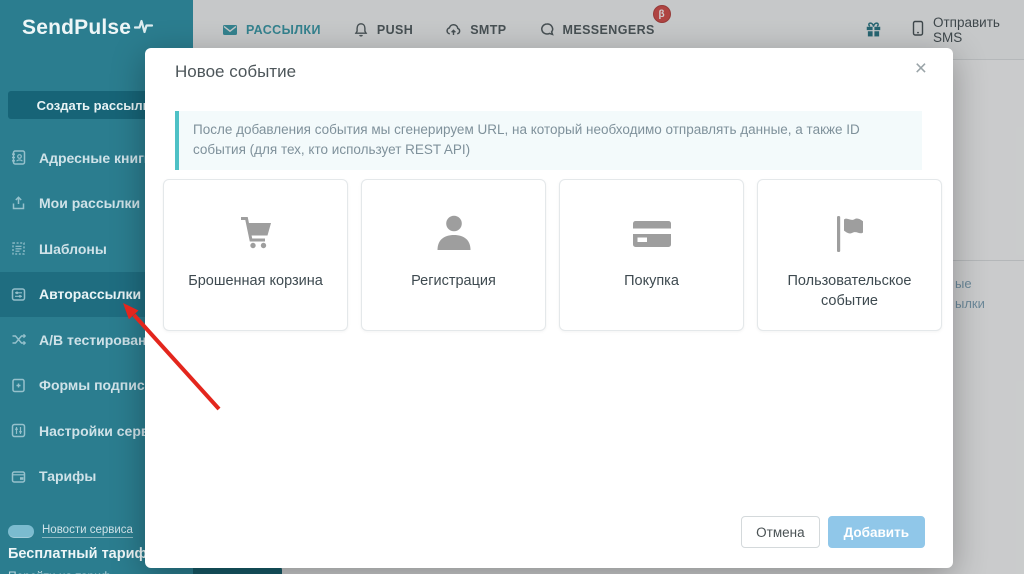 The image size is (1024, 574). Describe the element at coordinates (921, 68) in the screenshot. I see `close-icon: ×` at that location.